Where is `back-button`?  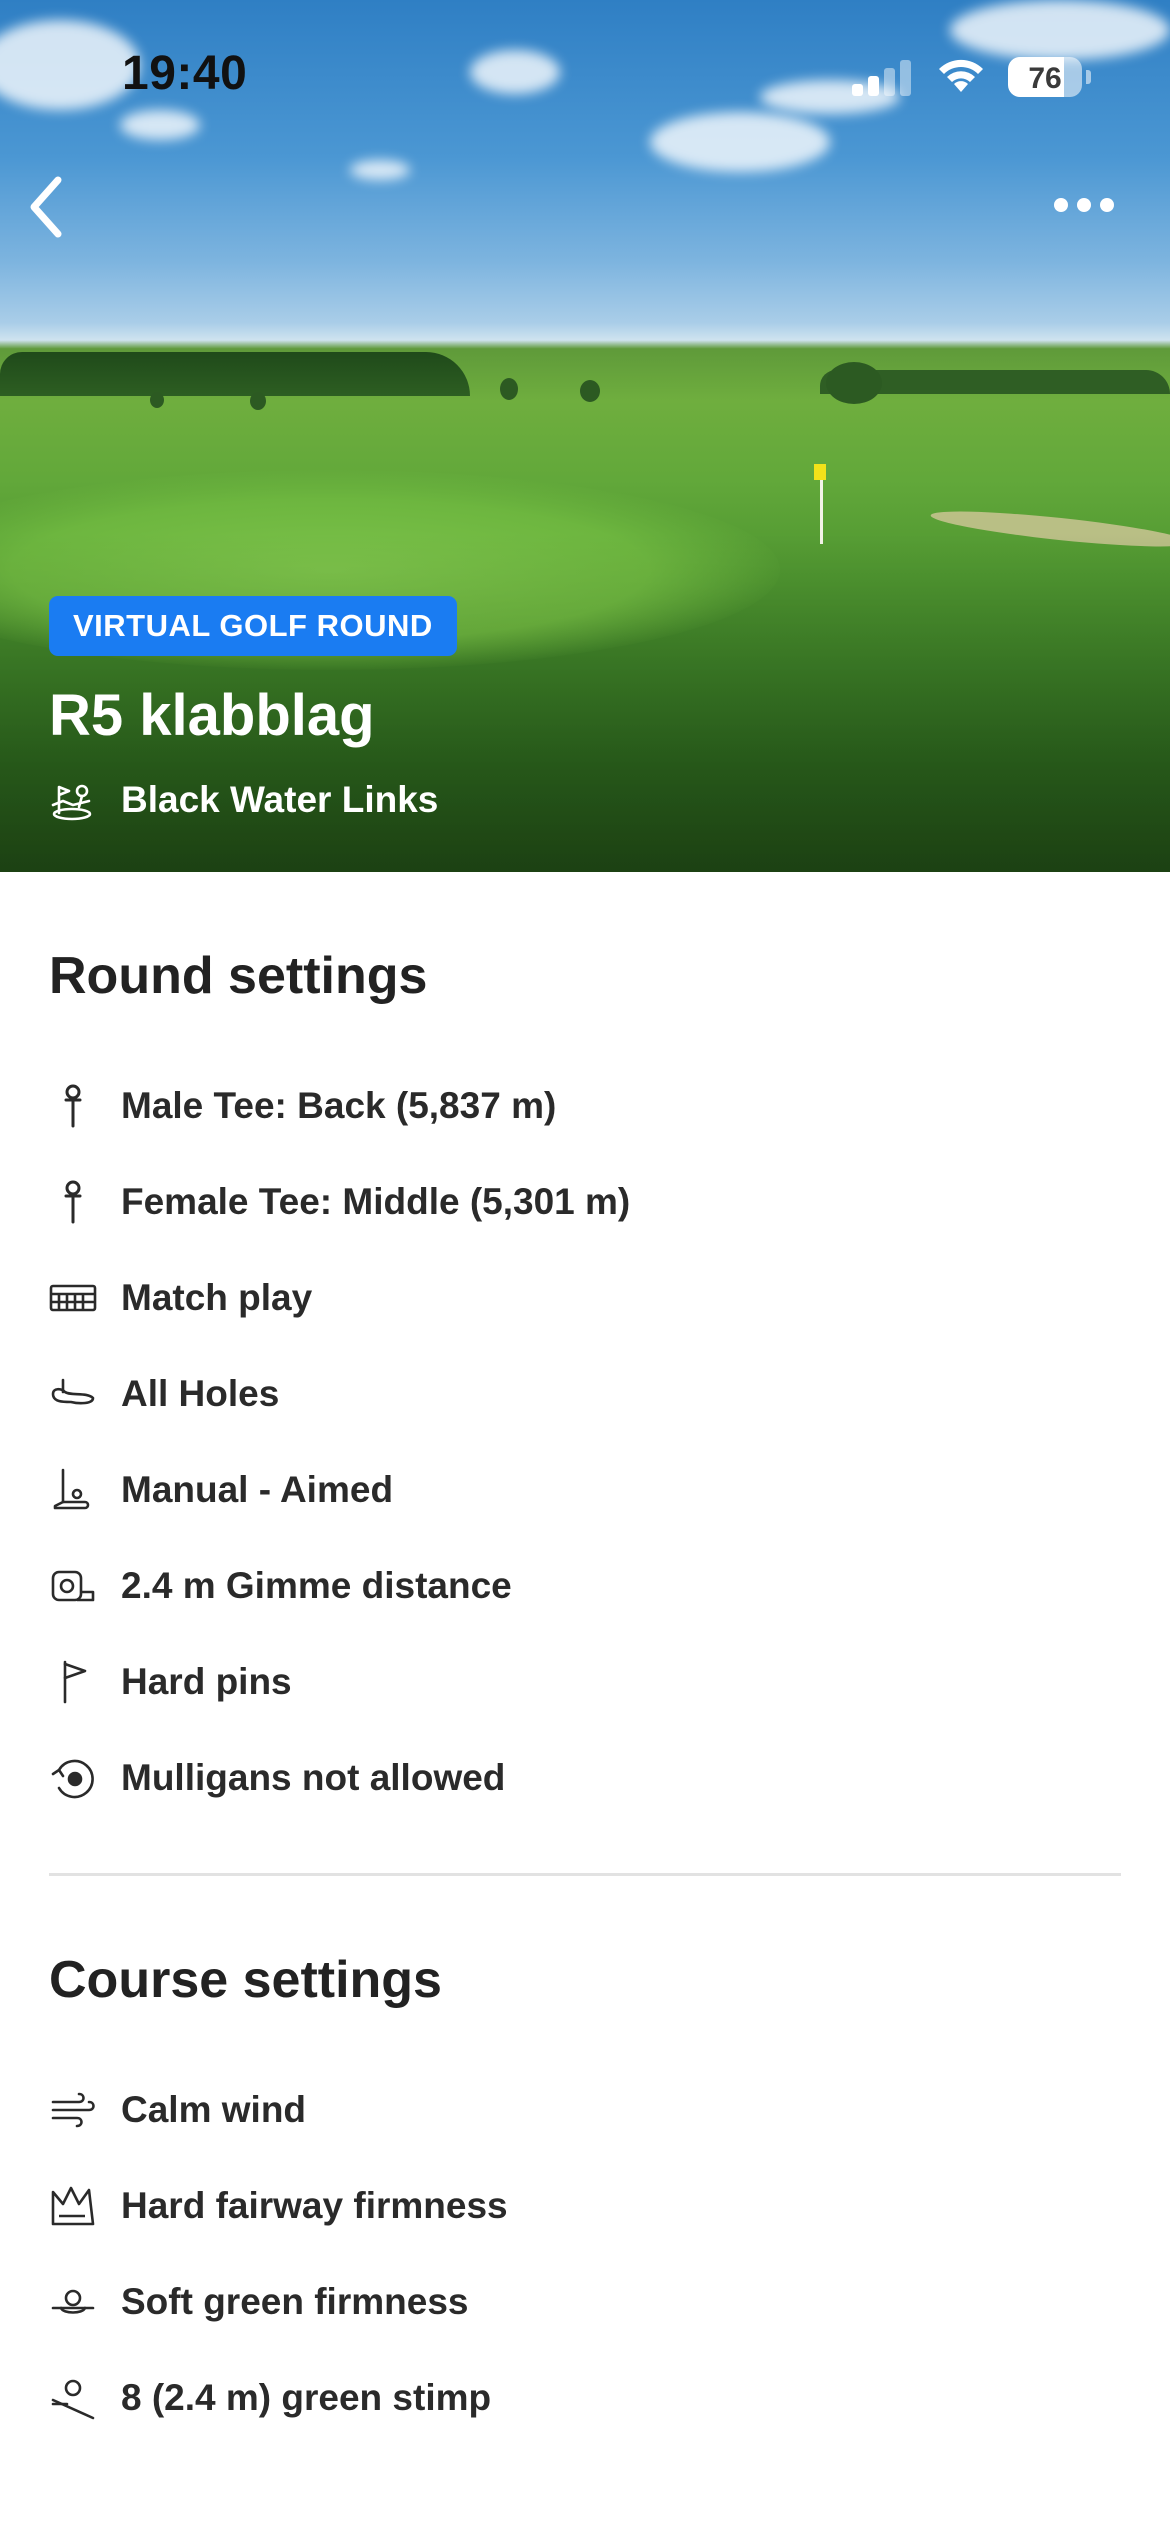
back-button is located at coordinates (48, 207).